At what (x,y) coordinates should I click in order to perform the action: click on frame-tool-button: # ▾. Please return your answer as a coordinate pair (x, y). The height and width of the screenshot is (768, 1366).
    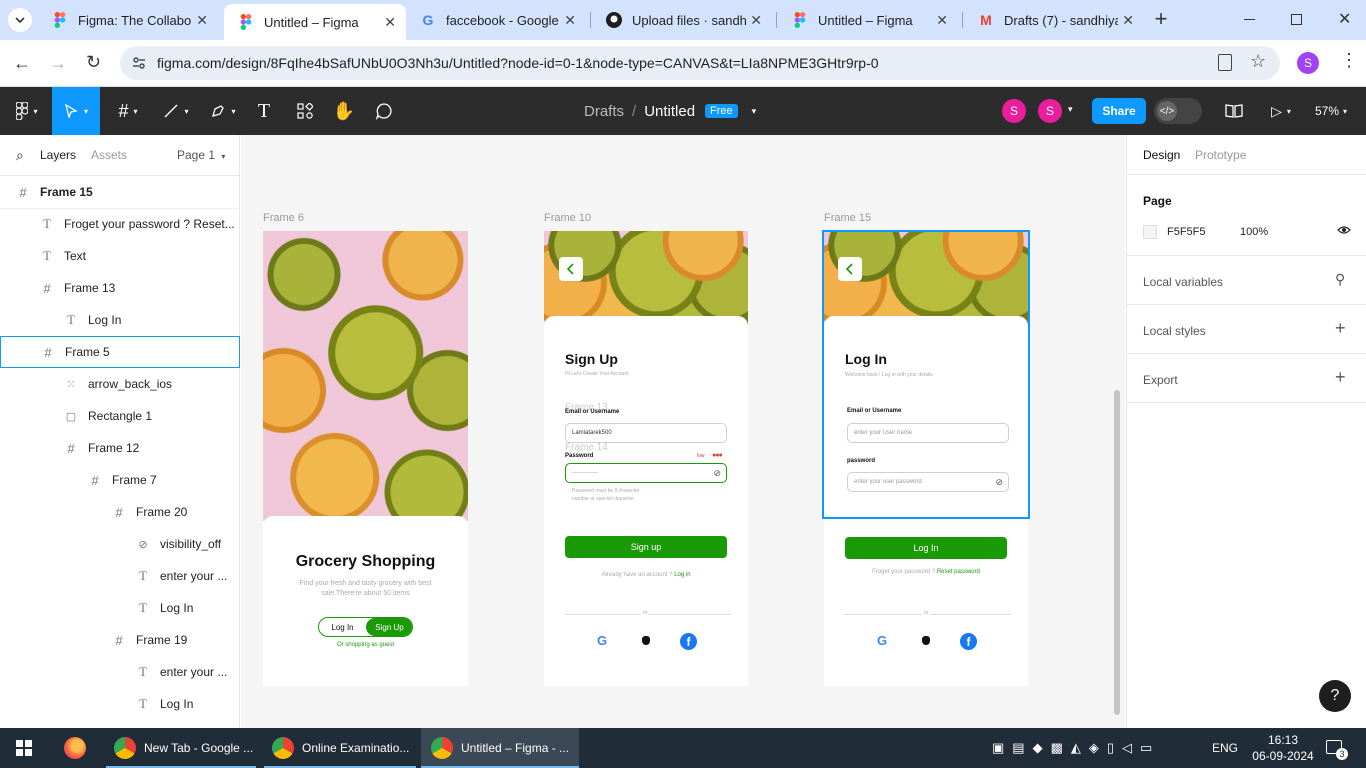
    Looking at the image, I should click on (128, 111).